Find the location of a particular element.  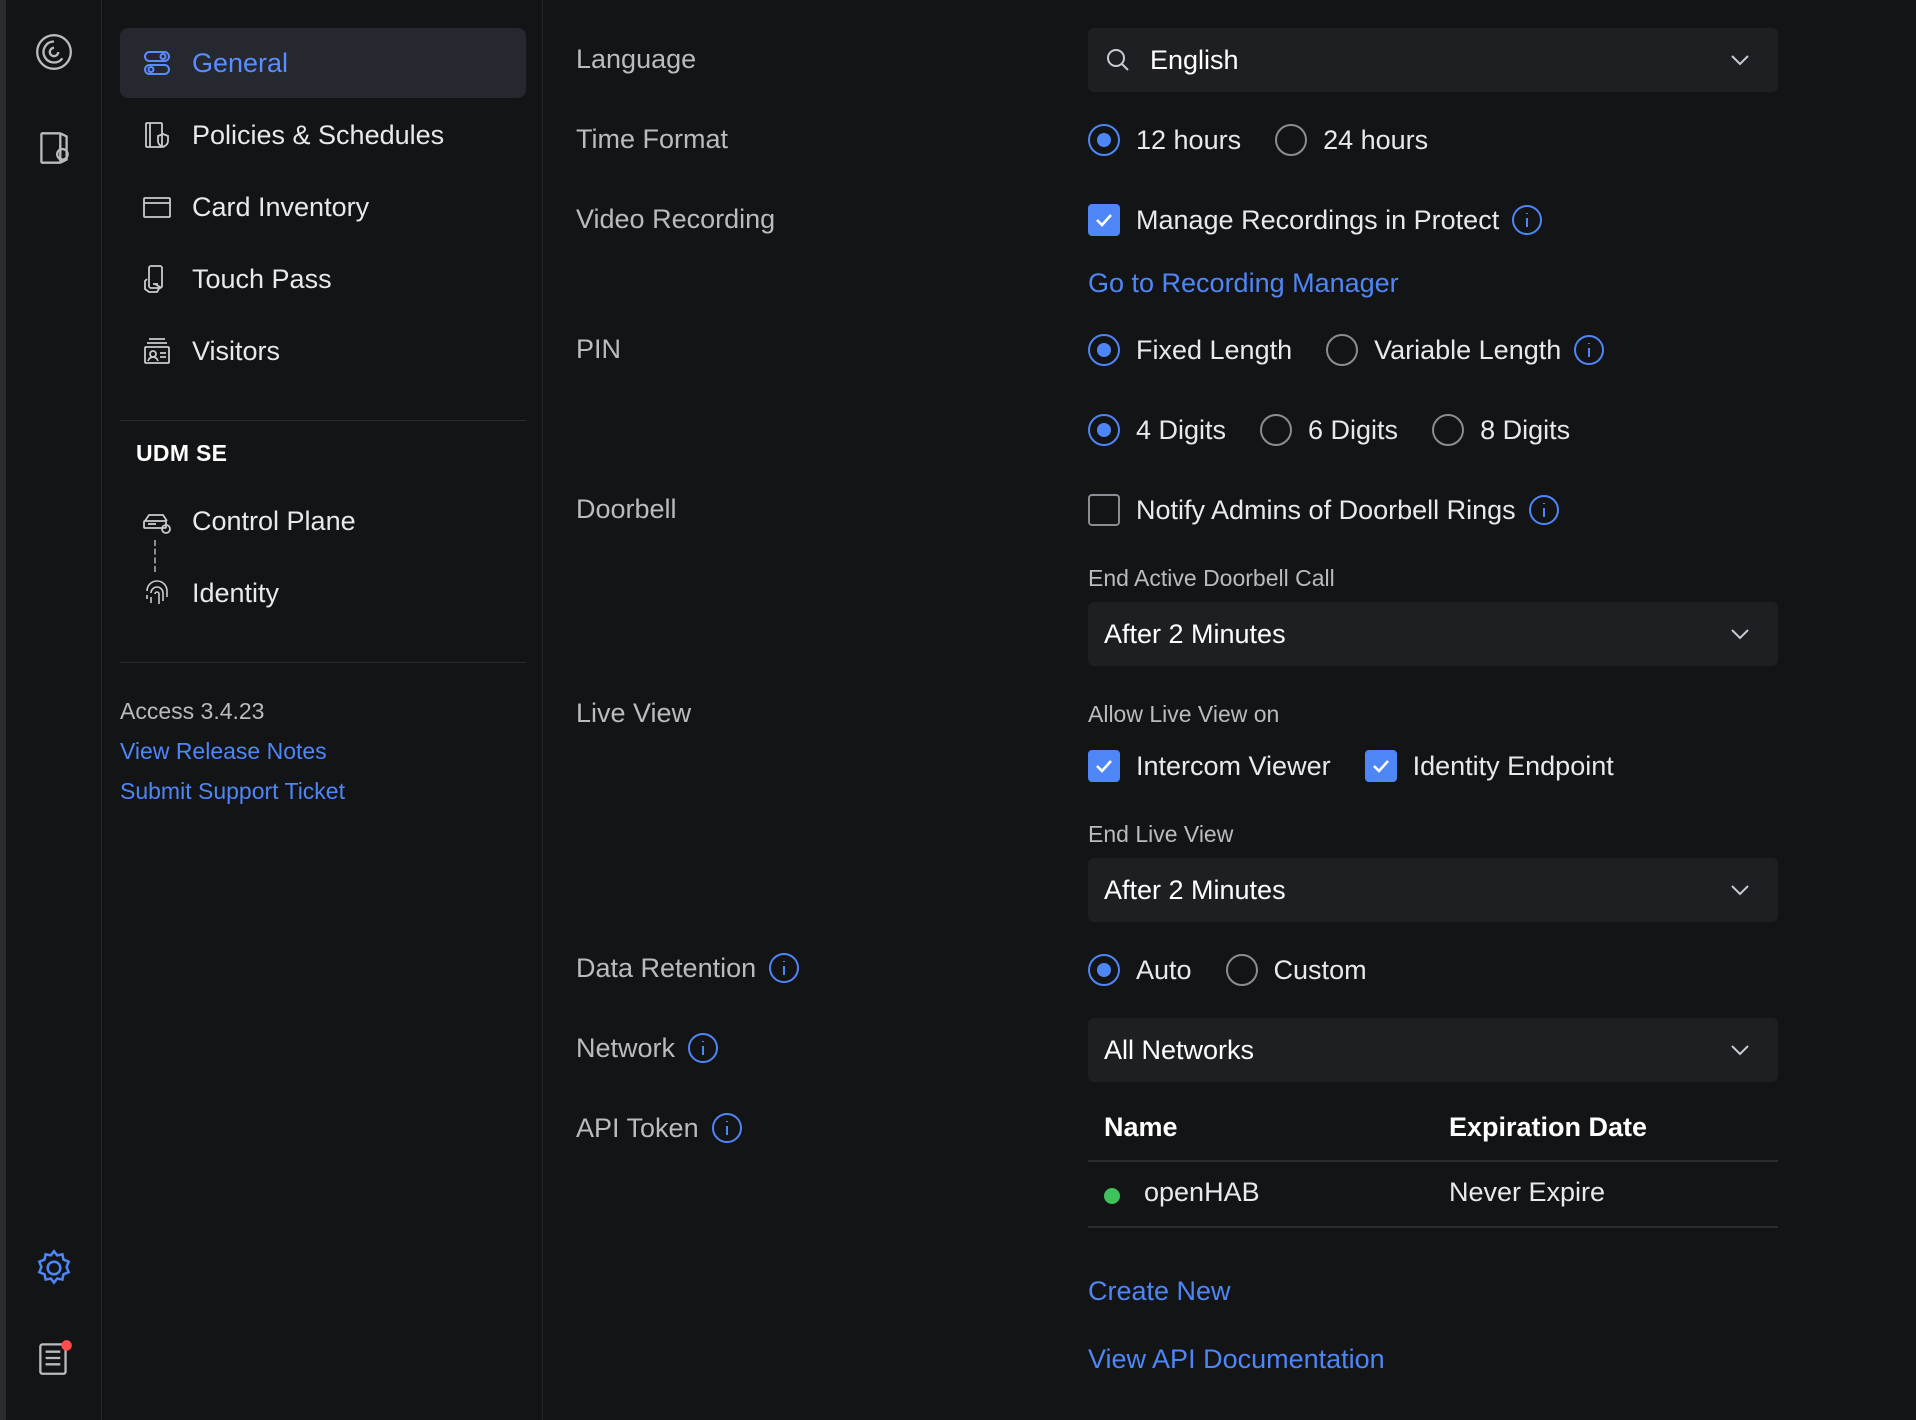

app-rail is located at coordinates (54, 710).